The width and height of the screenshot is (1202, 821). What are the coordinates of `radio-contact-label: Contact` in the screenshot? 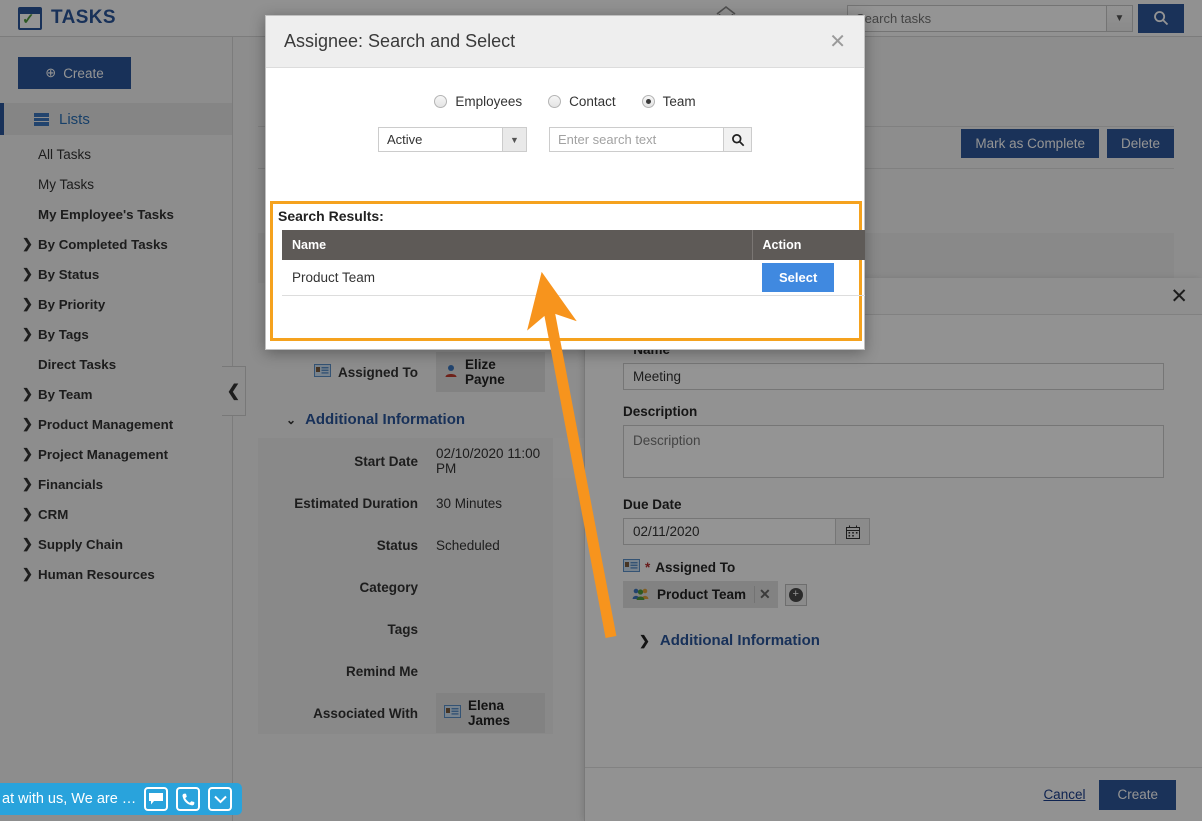 It's located at (592, 101).